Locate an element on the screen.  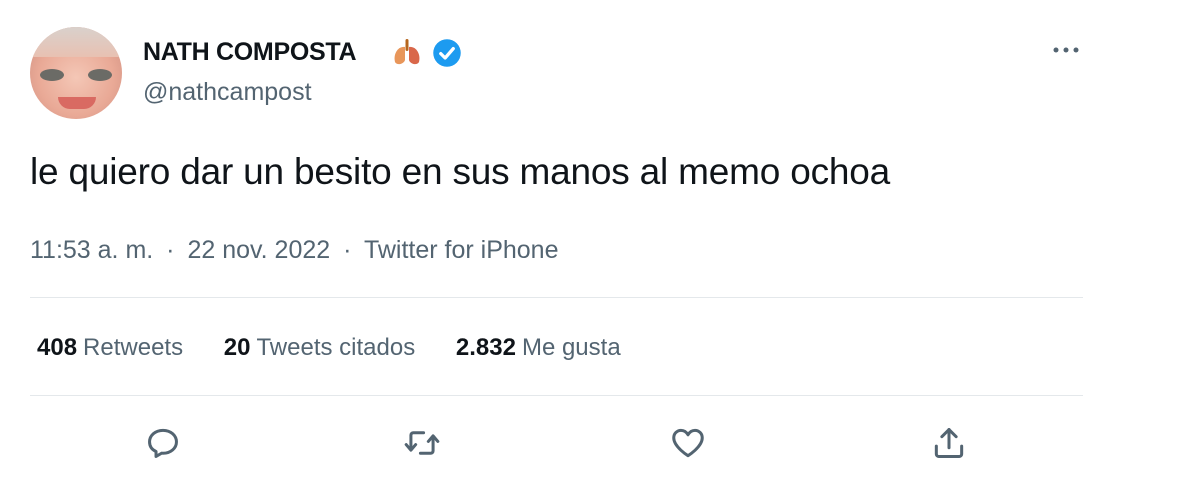
avatar is located at coordinates (76, 73).